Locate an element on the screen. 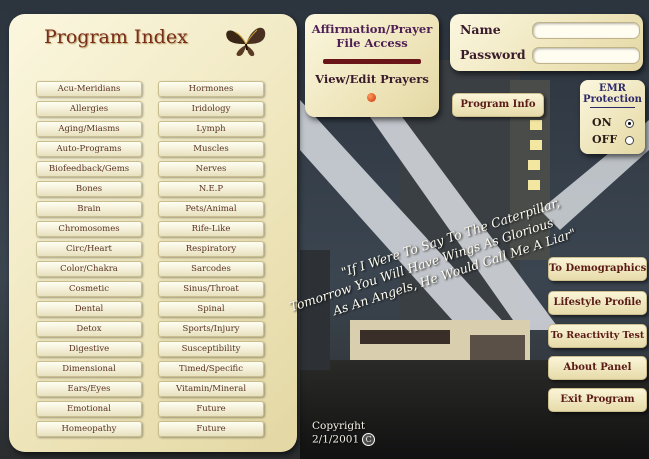 The width and height of the screenshot is (649, 459). affirmation-title-line1: Affirmation/Prayer is located at coordinates (372, 29).